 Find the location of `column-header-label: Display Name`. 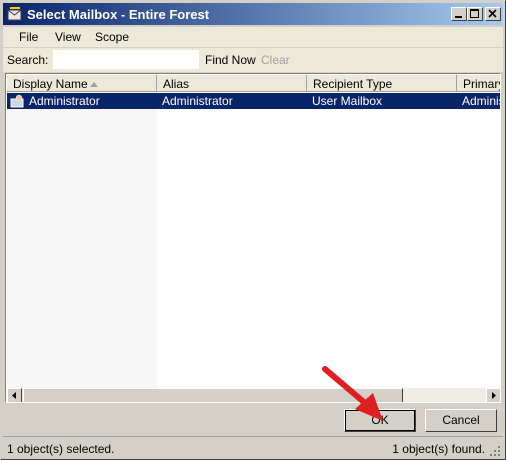

column-header-label: Display Name is located at coordinates (50, 84).